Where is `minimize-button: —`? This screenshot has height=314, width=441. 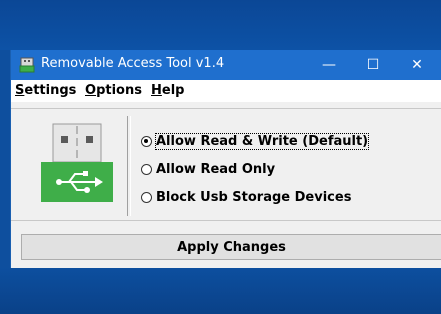
minimize-button: — is located at coordinates (329, 65).